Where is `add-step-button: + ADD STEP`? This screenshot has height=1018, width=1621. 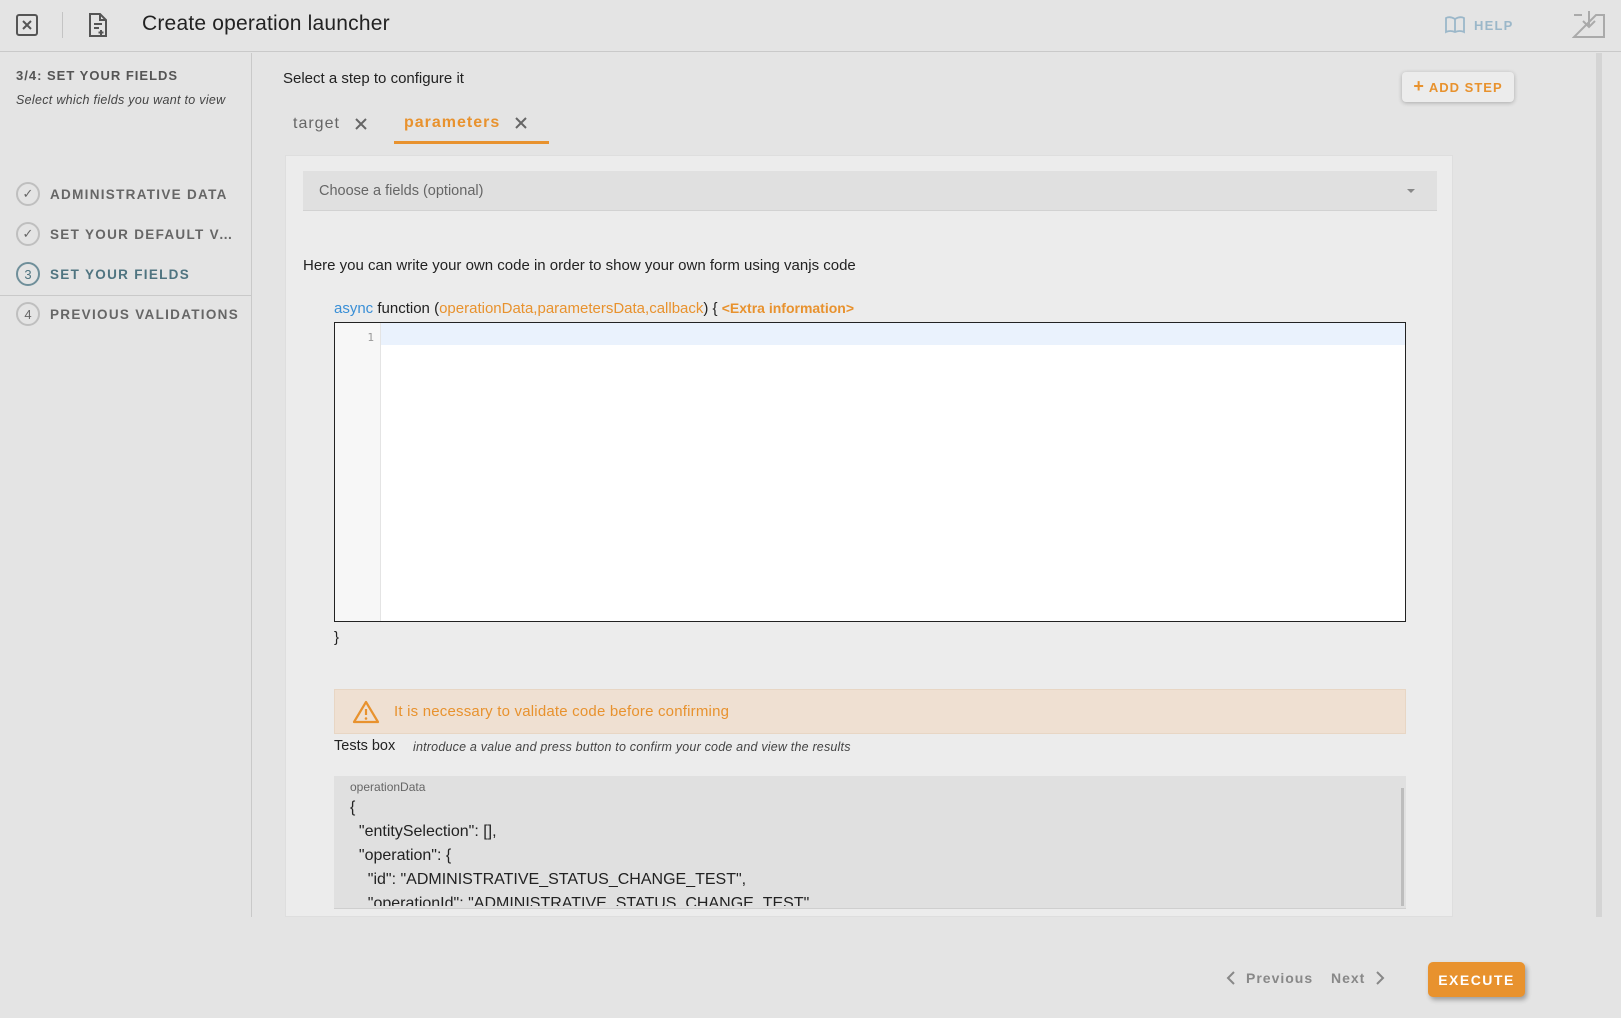 add-step-button: + ADD STEP is located at coordinates (1458, 87).